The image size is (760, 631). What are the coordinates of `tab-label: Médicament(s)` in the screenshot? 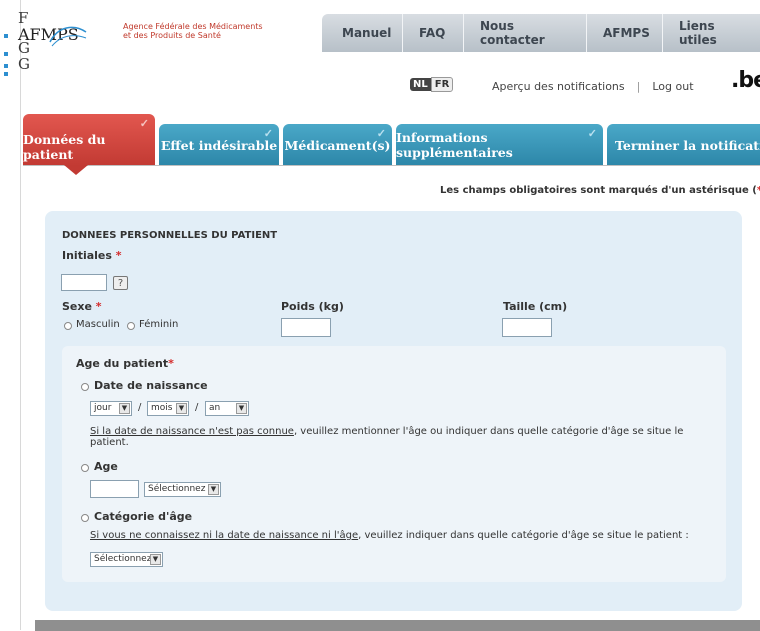 It's located at (337, 145).